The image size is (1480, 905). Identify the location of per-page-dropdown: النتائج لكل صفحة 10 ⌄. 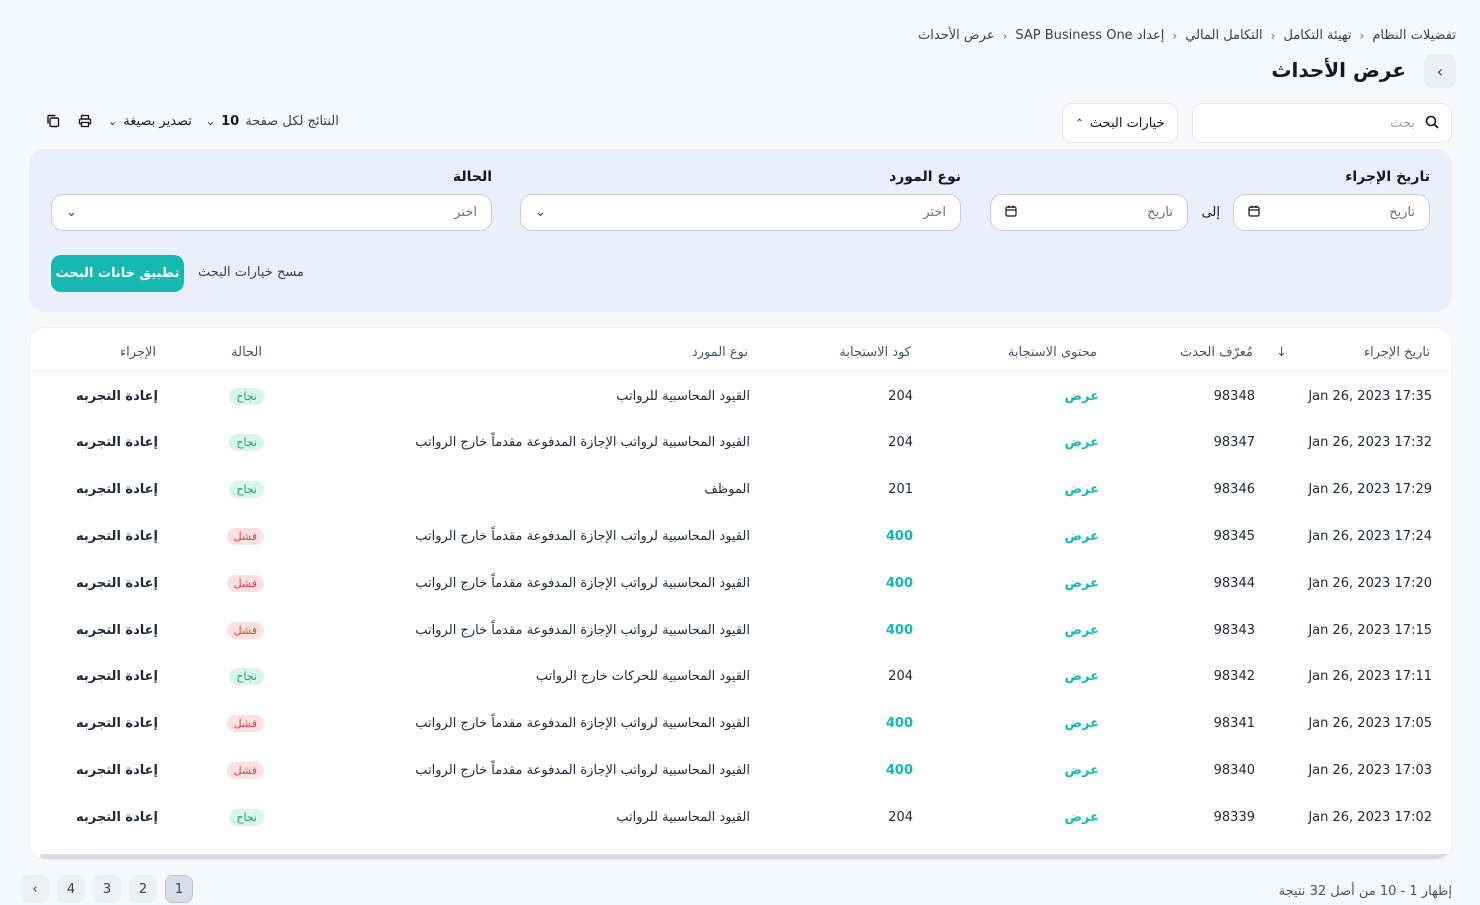
(272, 121).